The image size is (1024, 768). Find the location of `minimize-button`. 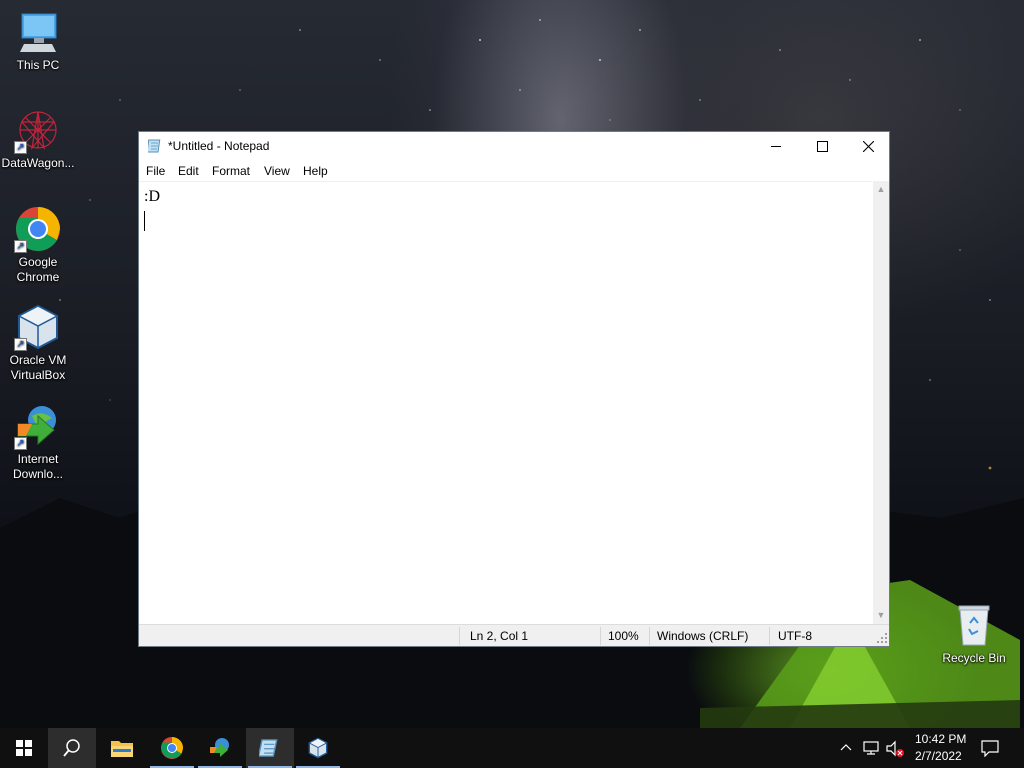

minimize-button is located at coordinates (776, 146).